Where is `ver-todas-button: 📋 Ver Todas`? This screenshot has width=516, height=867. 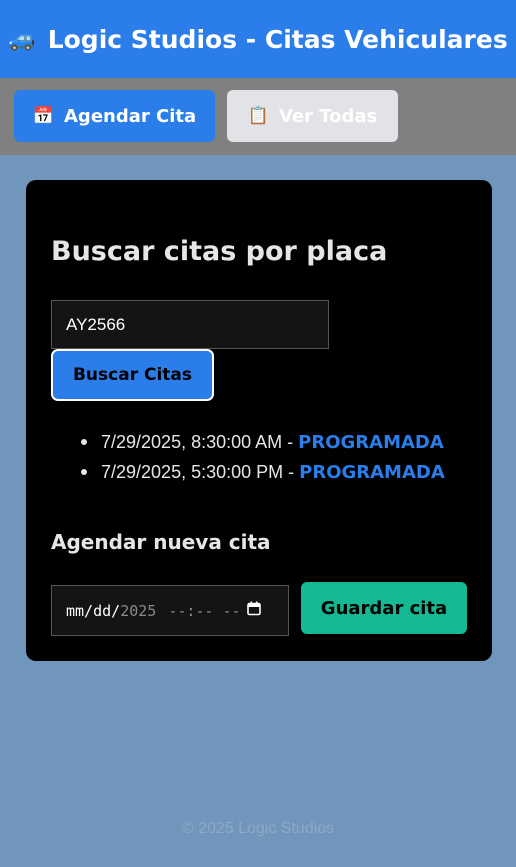 ver-todas-button: 📋 Ver Todas is located at coordinates (312, 116).